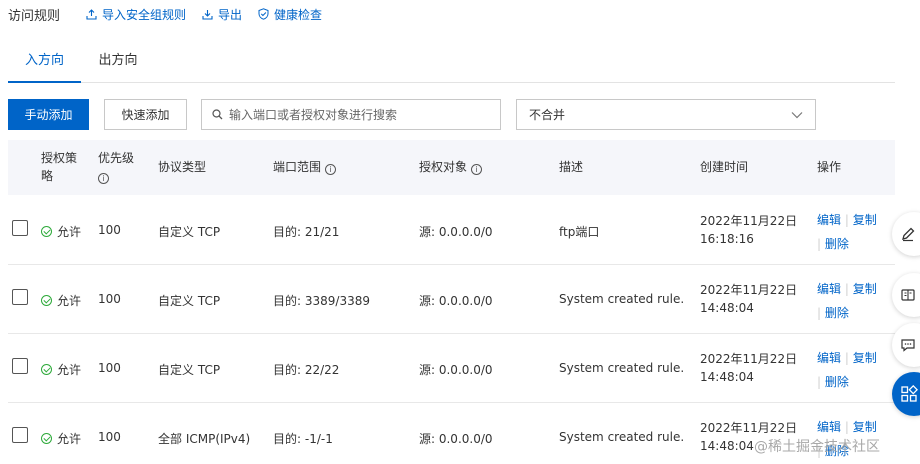  I want to click on header-created-time: 创建时间, so click(724, 167).